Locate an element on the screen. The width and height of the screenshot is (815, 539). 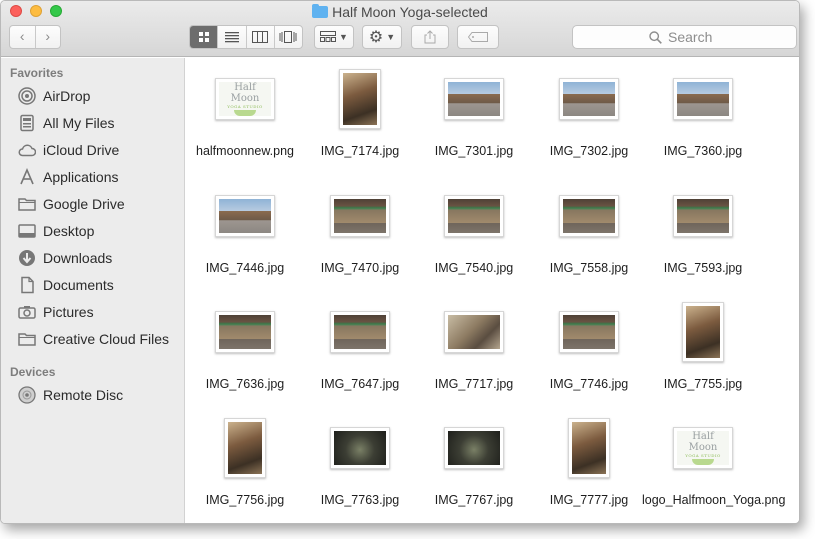
file-name: IMG_7540.jpg is located at coordinates (474, 268).